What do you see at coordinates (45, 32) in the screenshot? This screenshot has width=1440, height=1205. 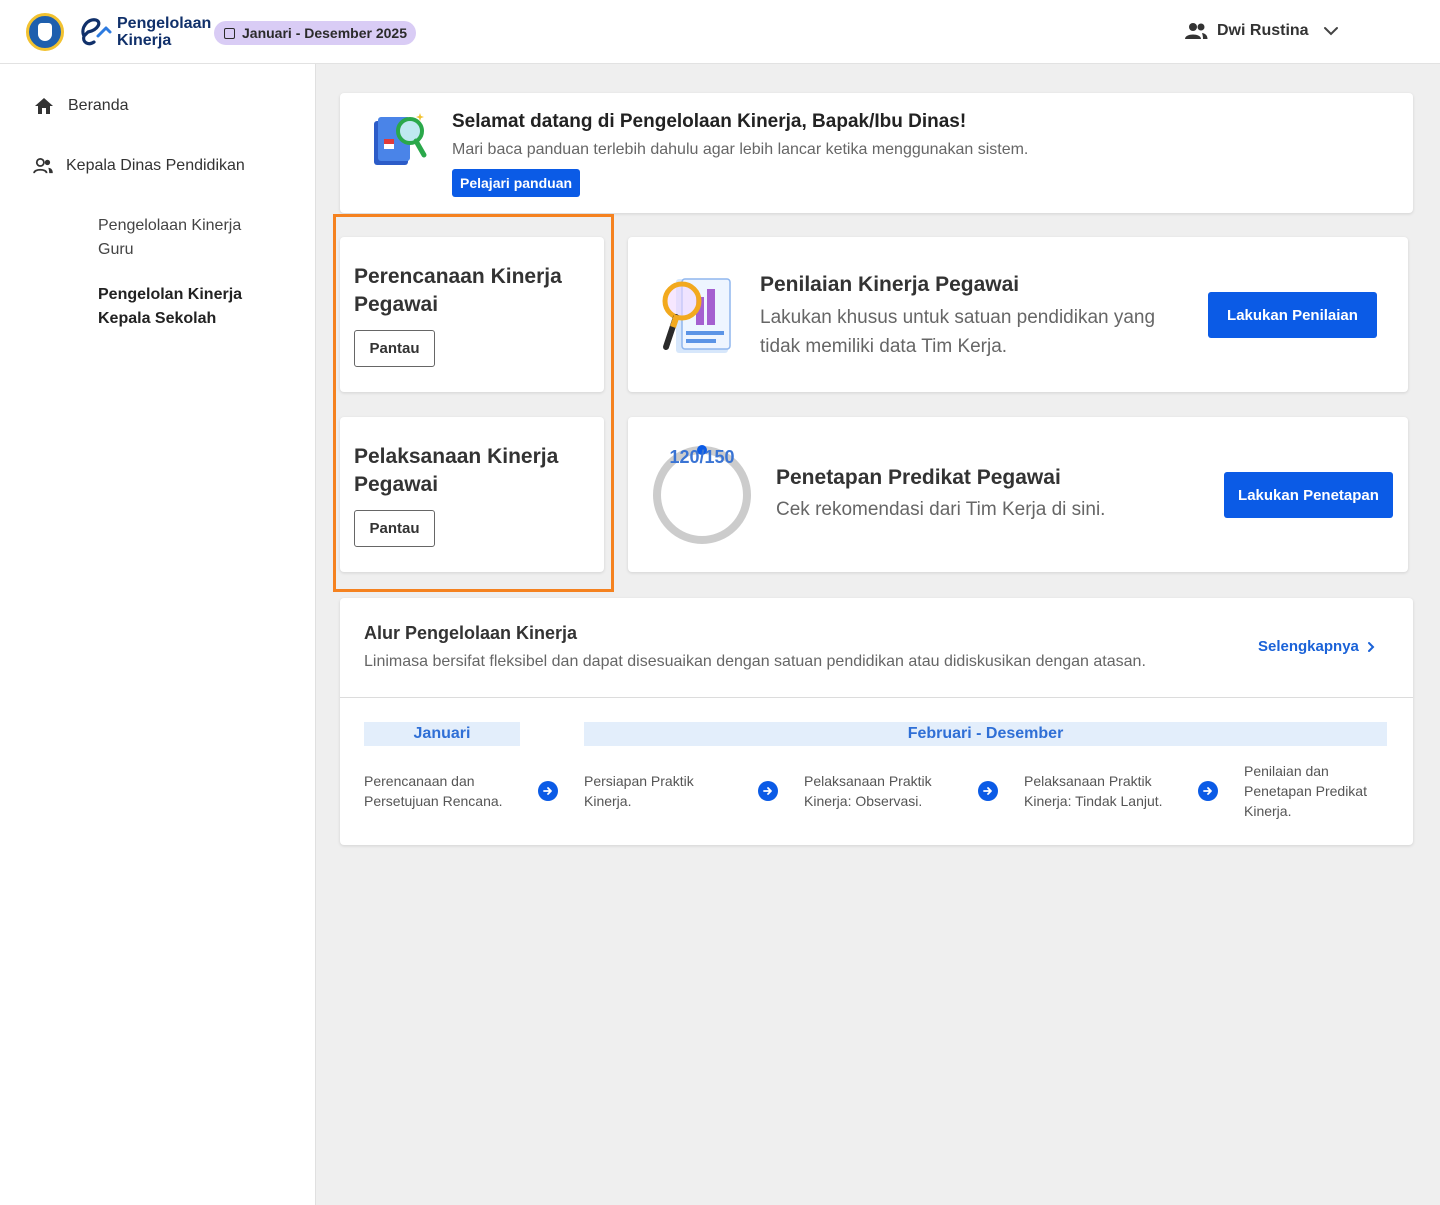 I see `kemendikbud-seal-icon` at bounding box center [45, 32].